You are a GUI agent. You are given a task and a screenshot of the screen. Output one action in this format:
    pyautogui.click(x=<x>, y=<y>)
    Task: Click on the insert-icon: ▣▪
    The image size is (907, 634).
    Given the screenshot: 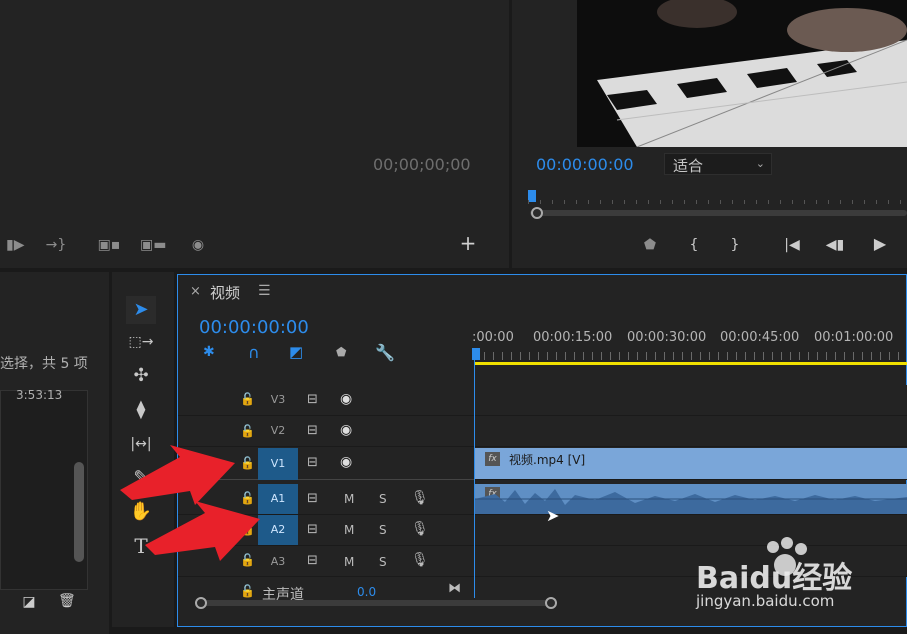 What is the action you would take?
    pyautogui.click(x=109, y=245)
    